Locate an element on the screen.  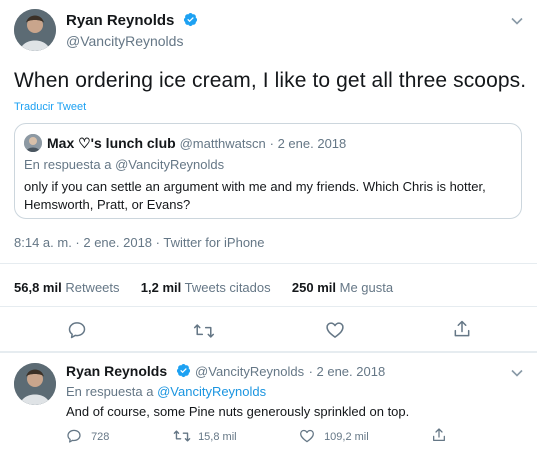
likes-count: 250 mil is located at coordinates (313, 287).